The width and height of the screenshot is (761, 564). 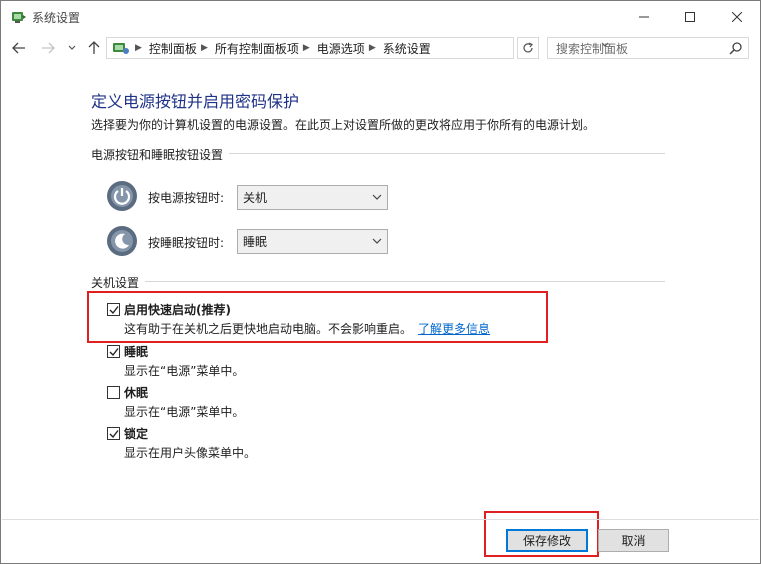 I want to click on footer-divider, so click(x=380, y=519).